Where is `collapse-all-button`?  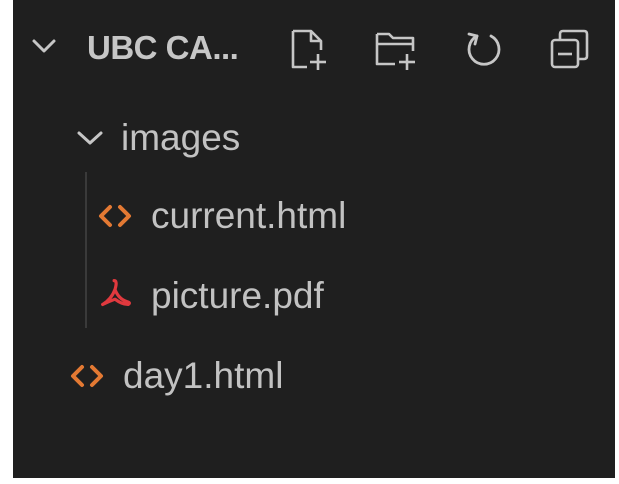
collapse-all-button is located at coordinates (570, 49).